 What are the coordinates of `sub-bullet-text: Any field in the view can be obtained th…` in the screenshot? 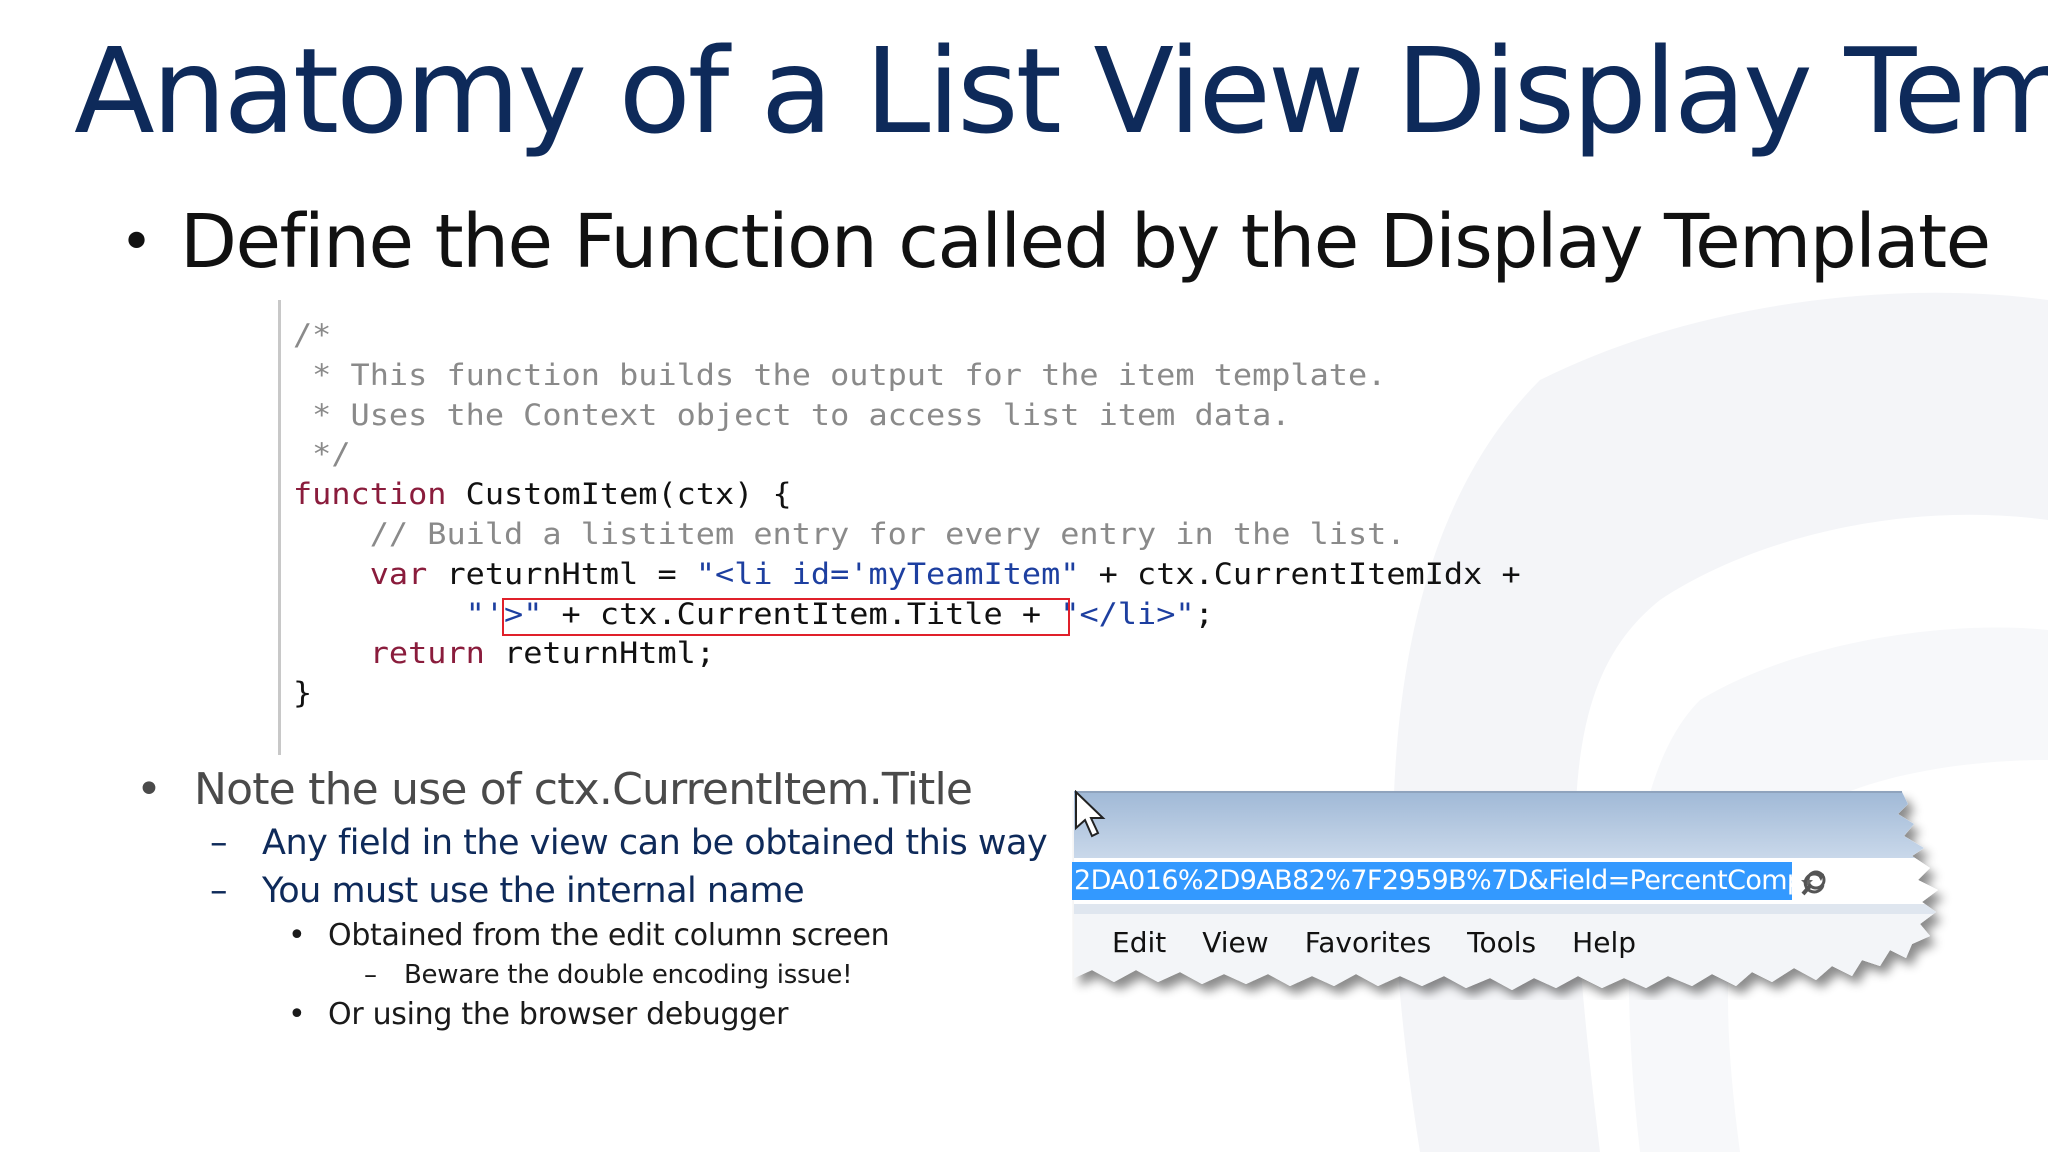 It's located at (655, 843).